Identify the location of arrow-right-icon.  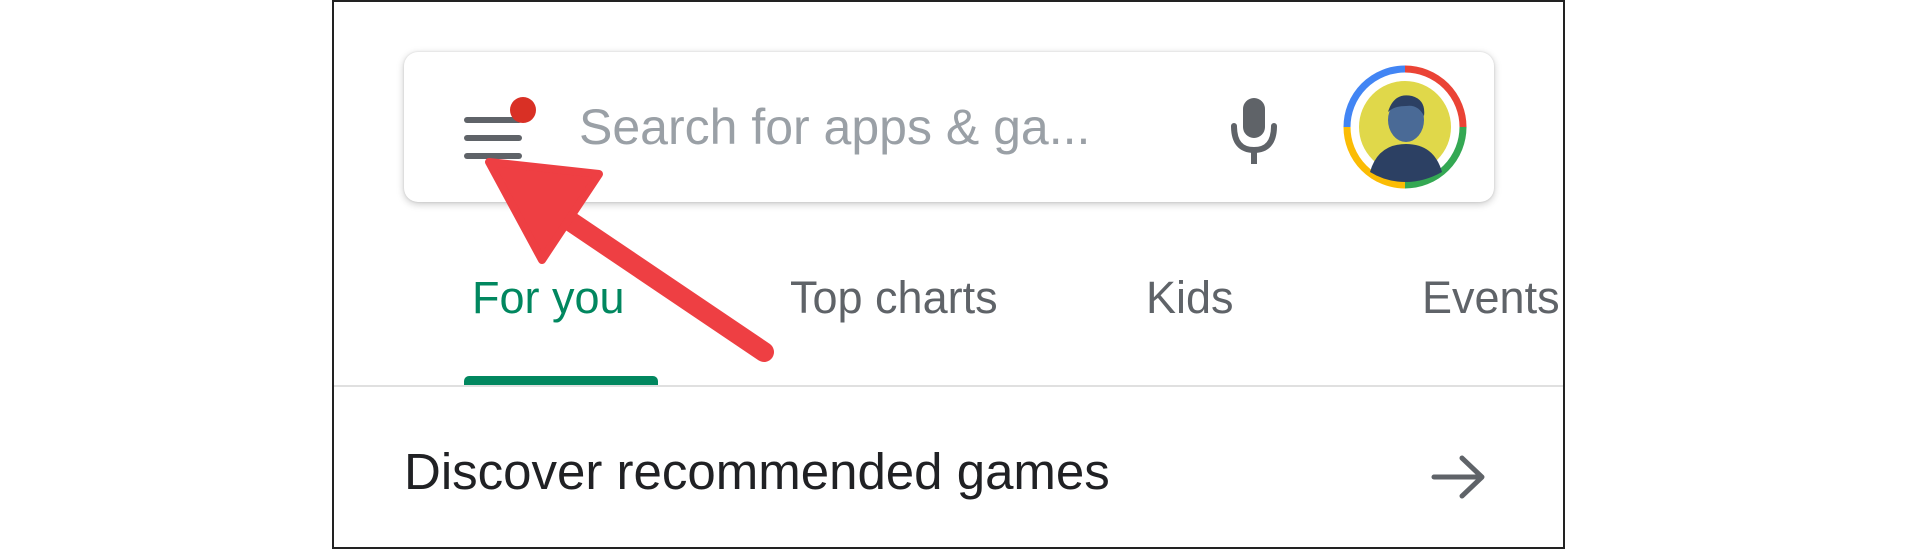
(1459, 477).